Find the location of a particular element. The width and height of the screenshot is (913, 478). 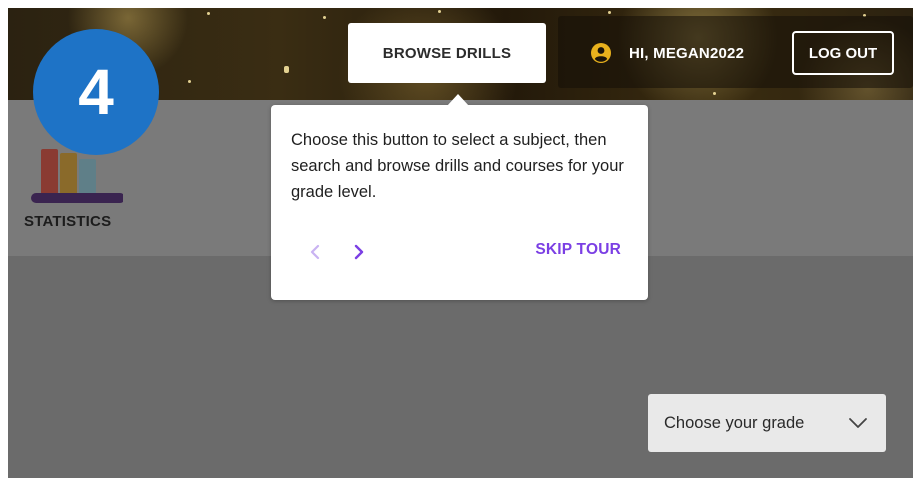

bar-chart-icon is located at coordinates (77, 176).